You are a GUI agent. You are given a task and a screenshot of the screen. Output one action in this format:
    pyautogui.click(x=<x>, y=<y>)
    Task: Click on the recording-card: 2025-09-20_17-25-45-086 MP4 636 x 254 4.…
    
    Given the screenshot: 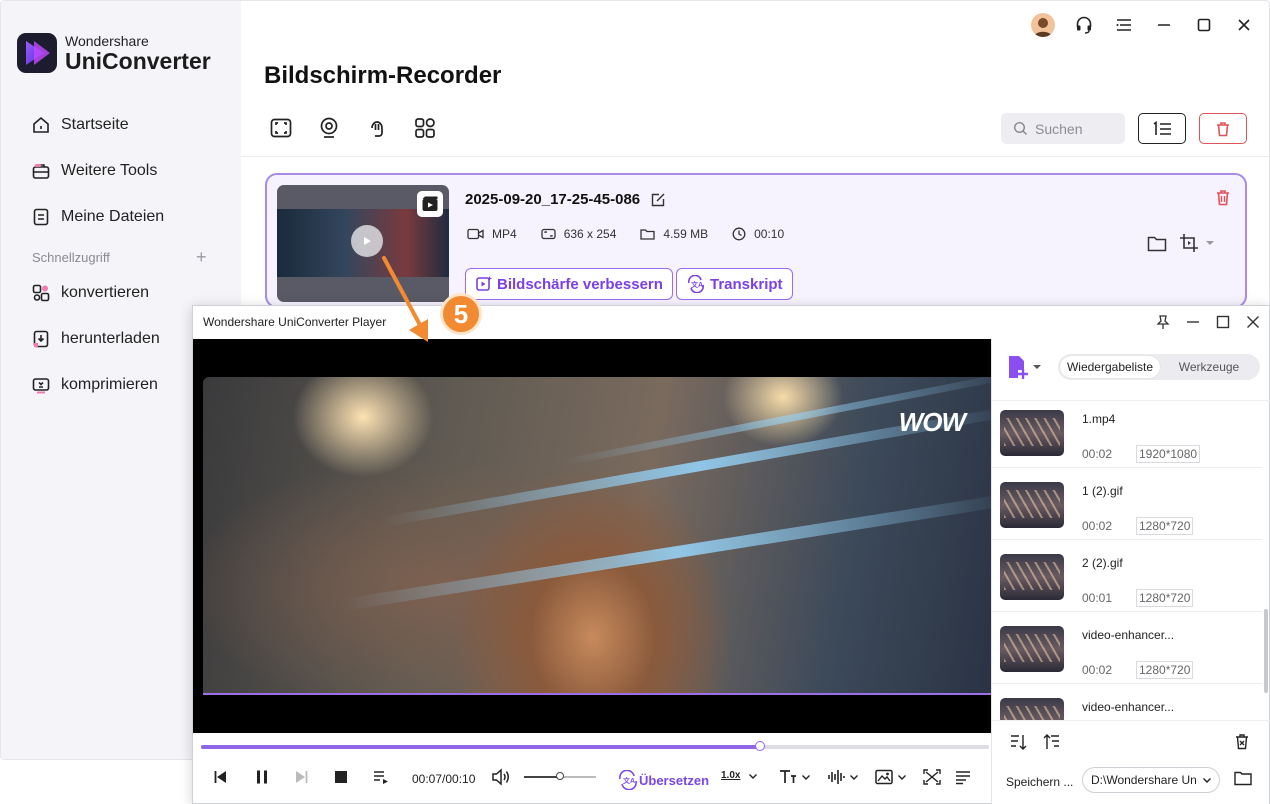 What is the action you would take?
    pyautogui.click(x=756, y=240)
    